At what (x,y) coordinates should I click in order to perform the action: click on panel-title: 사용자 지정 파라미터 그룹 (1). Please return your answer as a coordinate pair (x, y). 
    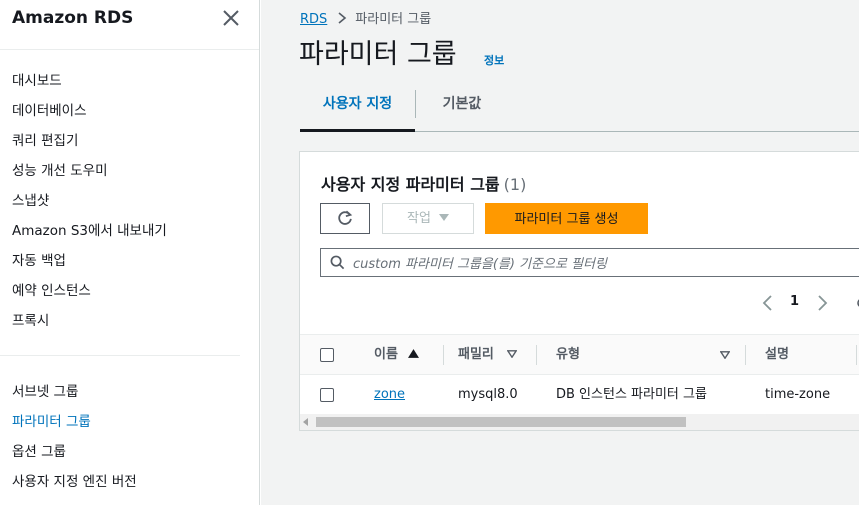
    Looking at the image, I should click on (423, 183).